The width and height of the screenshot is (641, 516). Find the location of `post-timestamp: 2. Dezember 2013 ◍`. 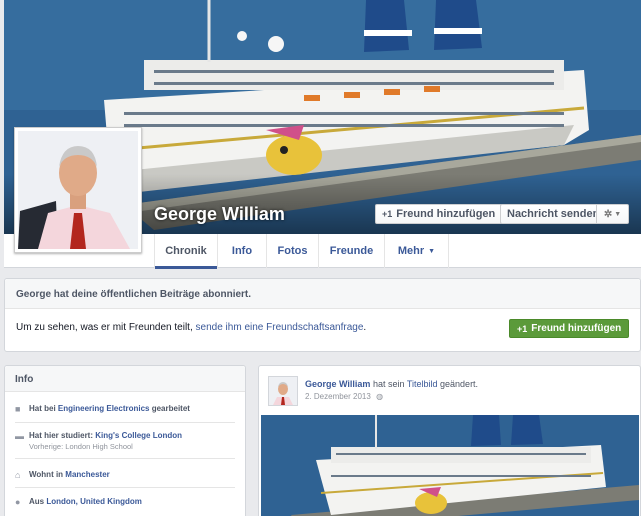

post-timestamp: 2. Dezember 2013 ◍ is located at coordinates (344, 396).